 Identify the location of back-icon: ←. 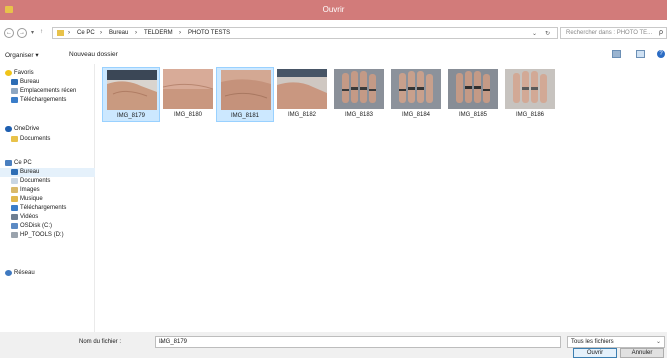
(9, 33).